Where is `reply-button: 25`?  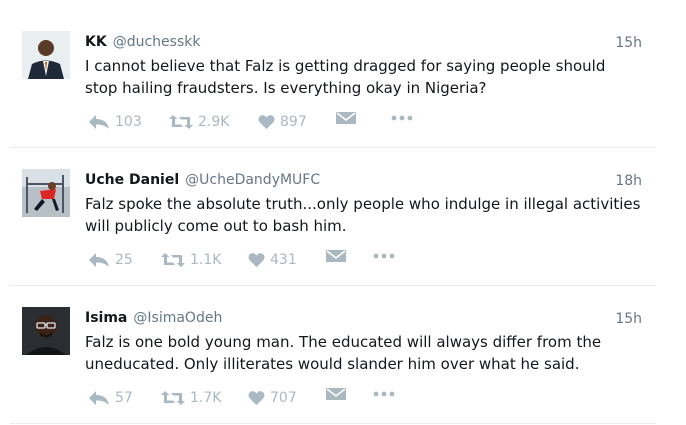
reply-button: 25 is located at coordinates (110, 260).